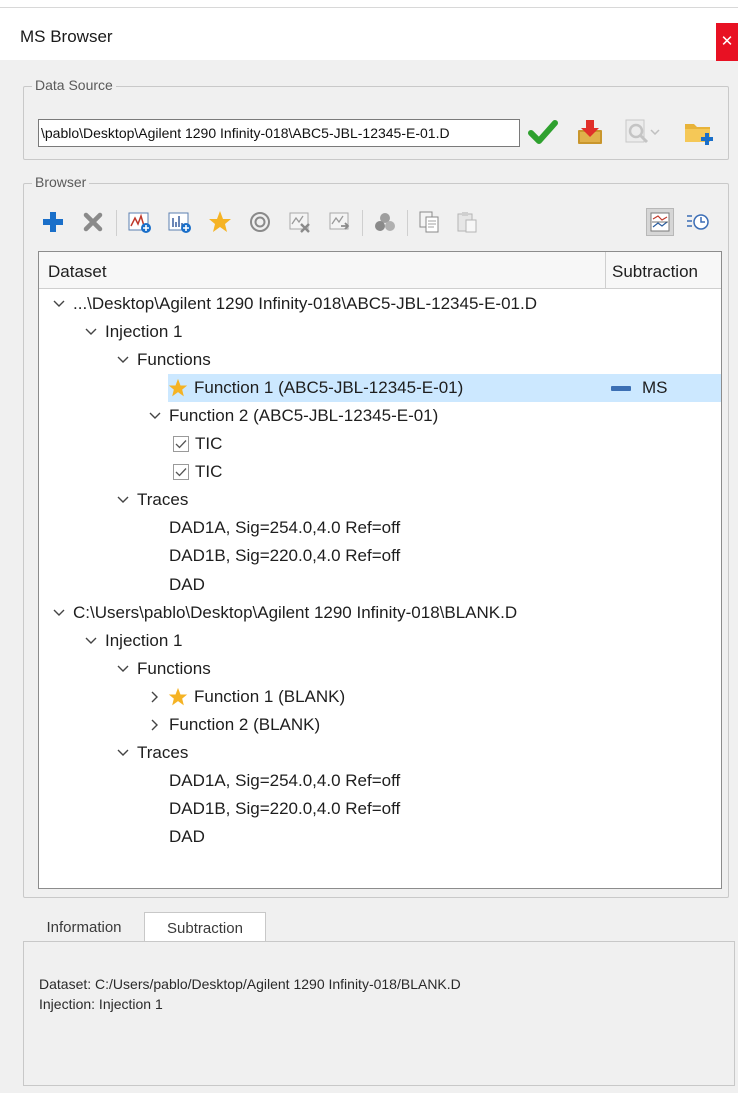  I want to click on dropdown-arrow-icon, so click(655, 132).